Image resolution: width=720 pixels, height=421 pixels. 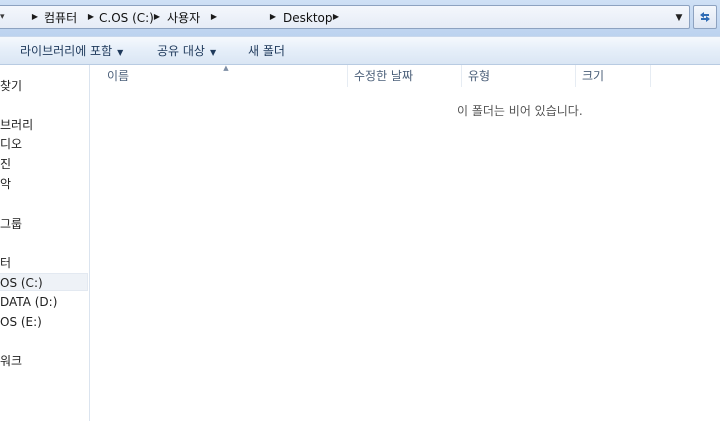 I want to click on nav-item-drive-c: OS (C:), so click(x=44, y=282).